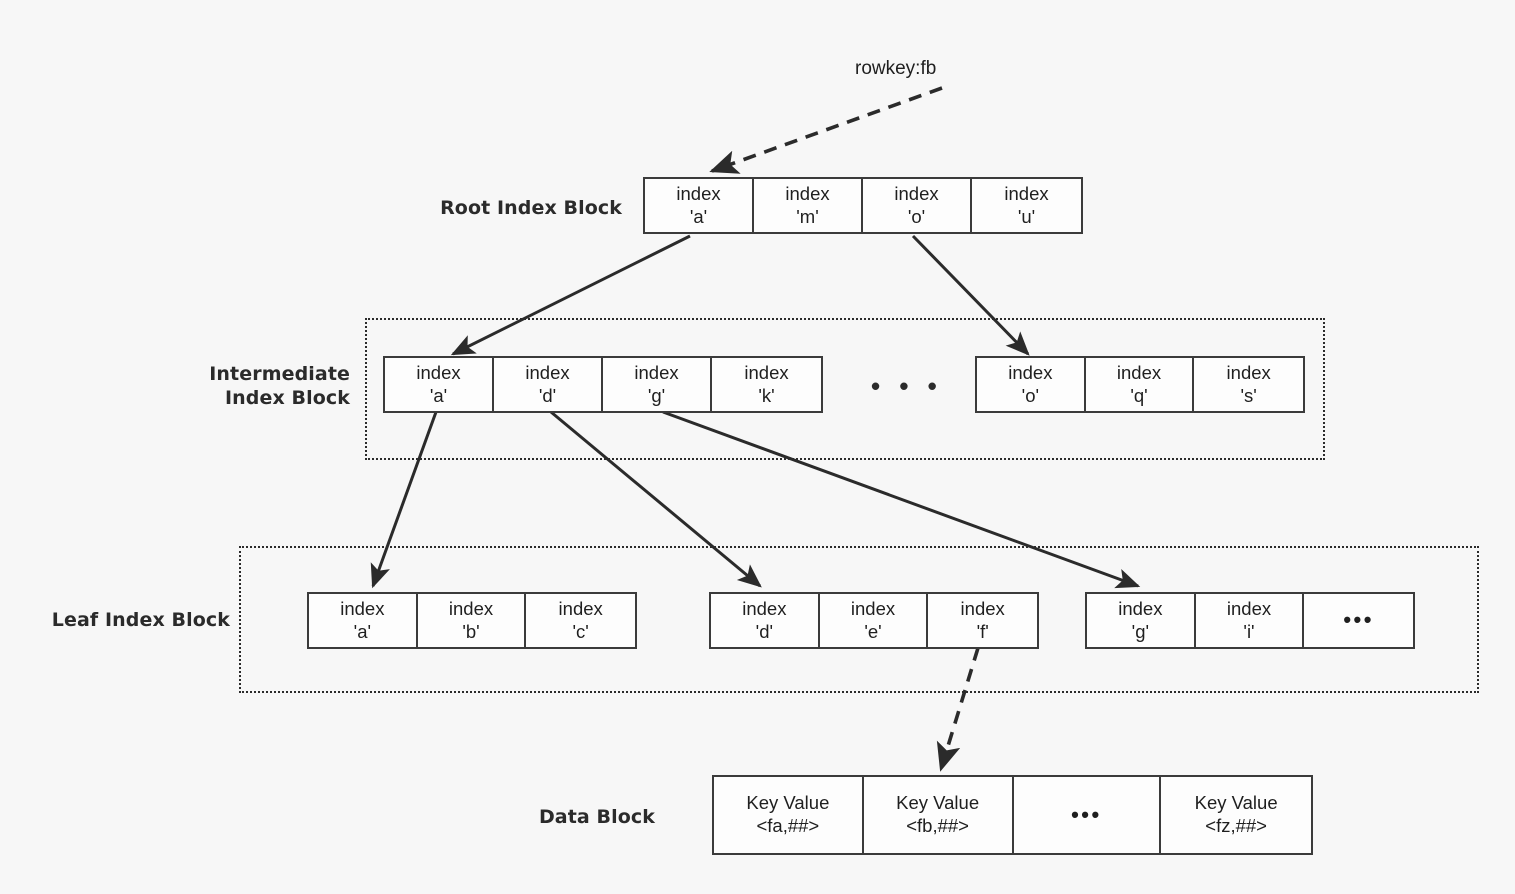 This screenshot has height=894, width=1515. I want to click on leaf-cell: index 'i', so click(1250, 620).